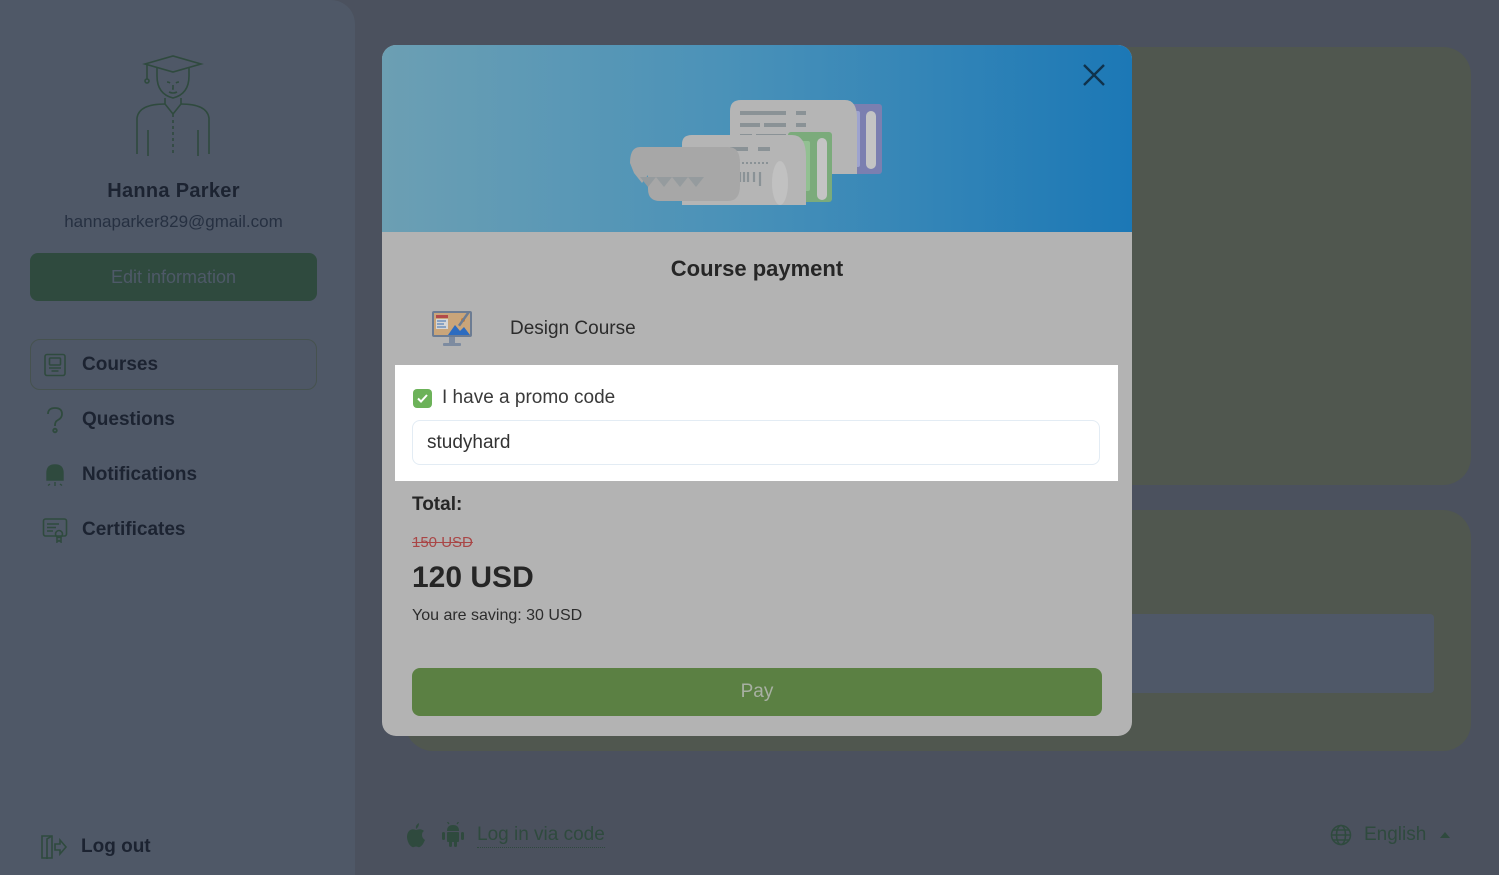  I want to click on courses-icon, so click(55, 365).